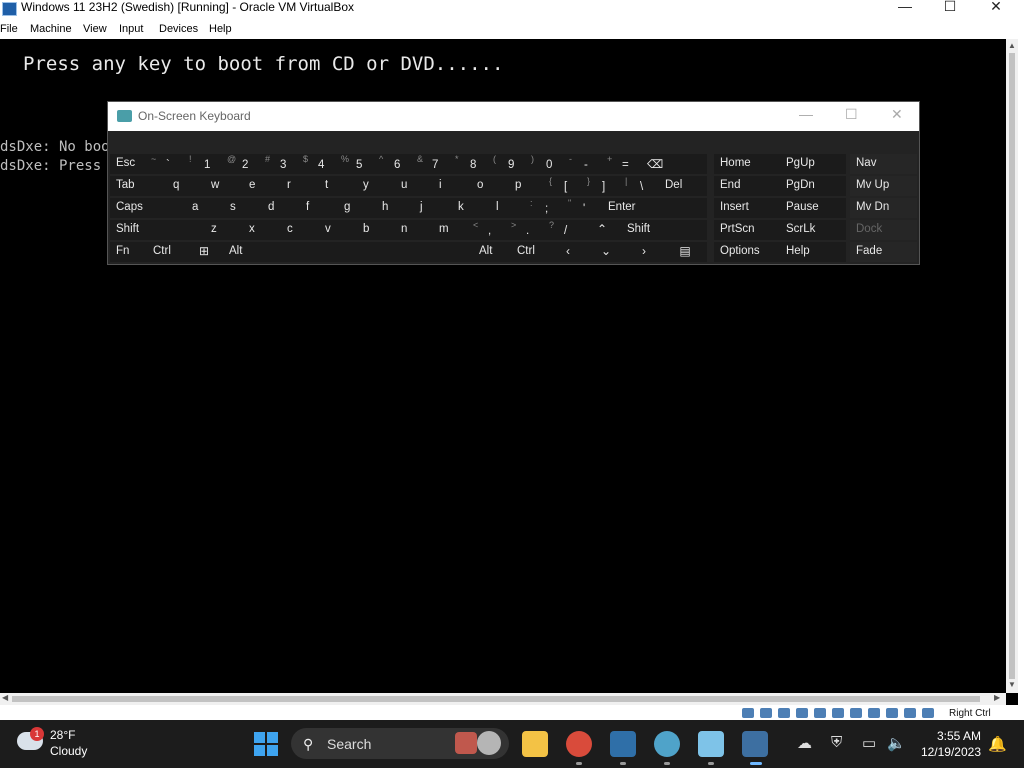 The image size is (1024, 768). What do you see at coordinates (336, 230) in the screenshot?
I see `key-v: v` at bounding box center [336, 230].